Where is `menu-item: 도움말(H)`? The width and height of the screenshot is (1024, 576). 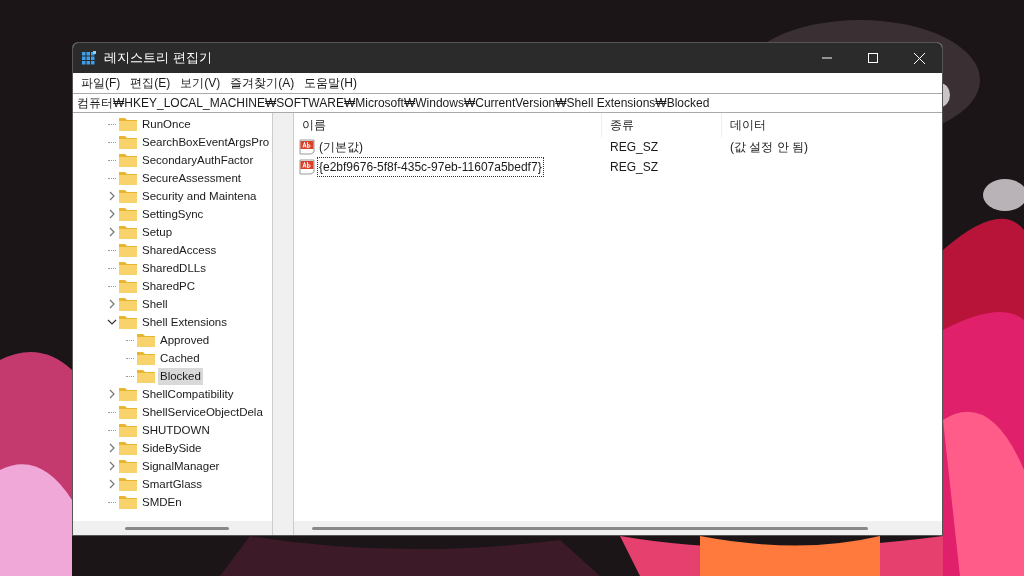 menu-item: 도움말(H) is located at coordinates (330, 83).